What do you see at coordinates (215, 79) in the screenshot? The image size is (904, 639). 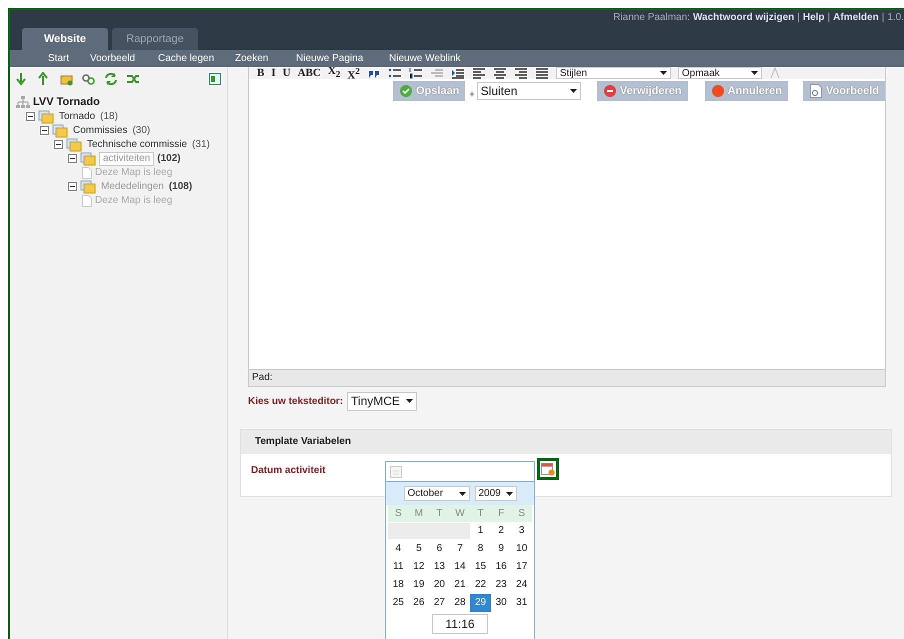 I see `panel-icon` at bounding box center [215, 79].